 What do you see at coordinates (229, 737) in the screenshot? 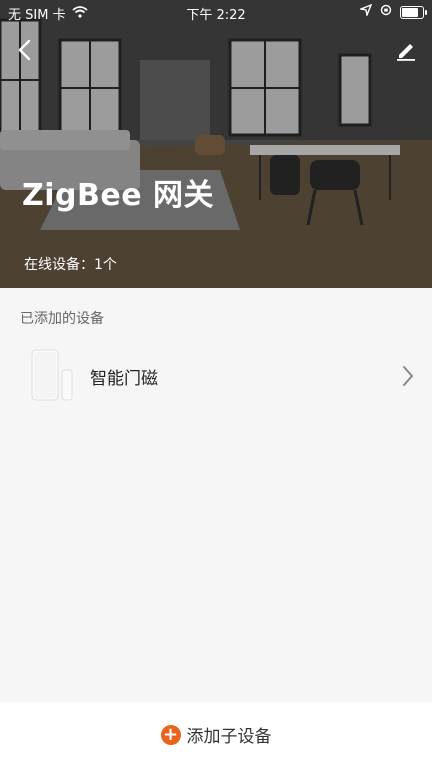
I see `add-sub-device-label: 添加子设备` at bounding box center [229, 737].